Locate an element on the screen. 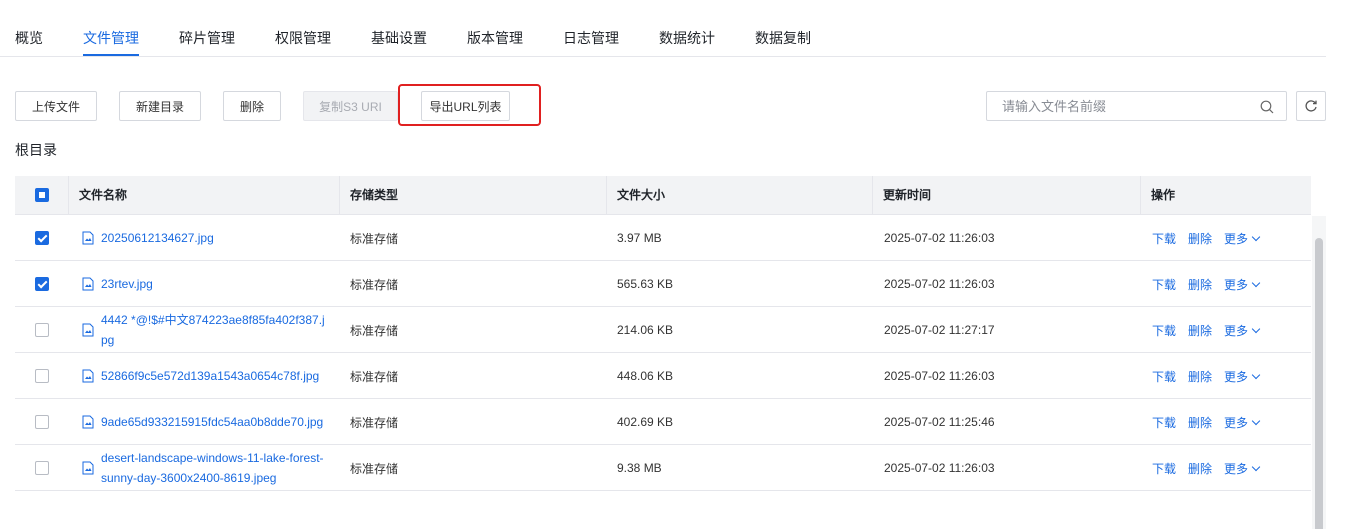  search-input is located at coordinates (1117, 106).